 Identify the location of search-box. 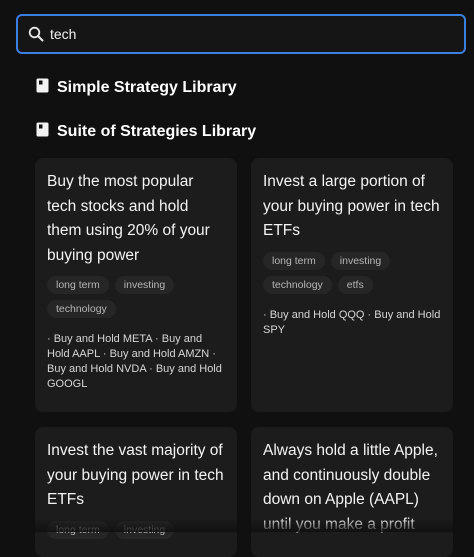
(241, 34).